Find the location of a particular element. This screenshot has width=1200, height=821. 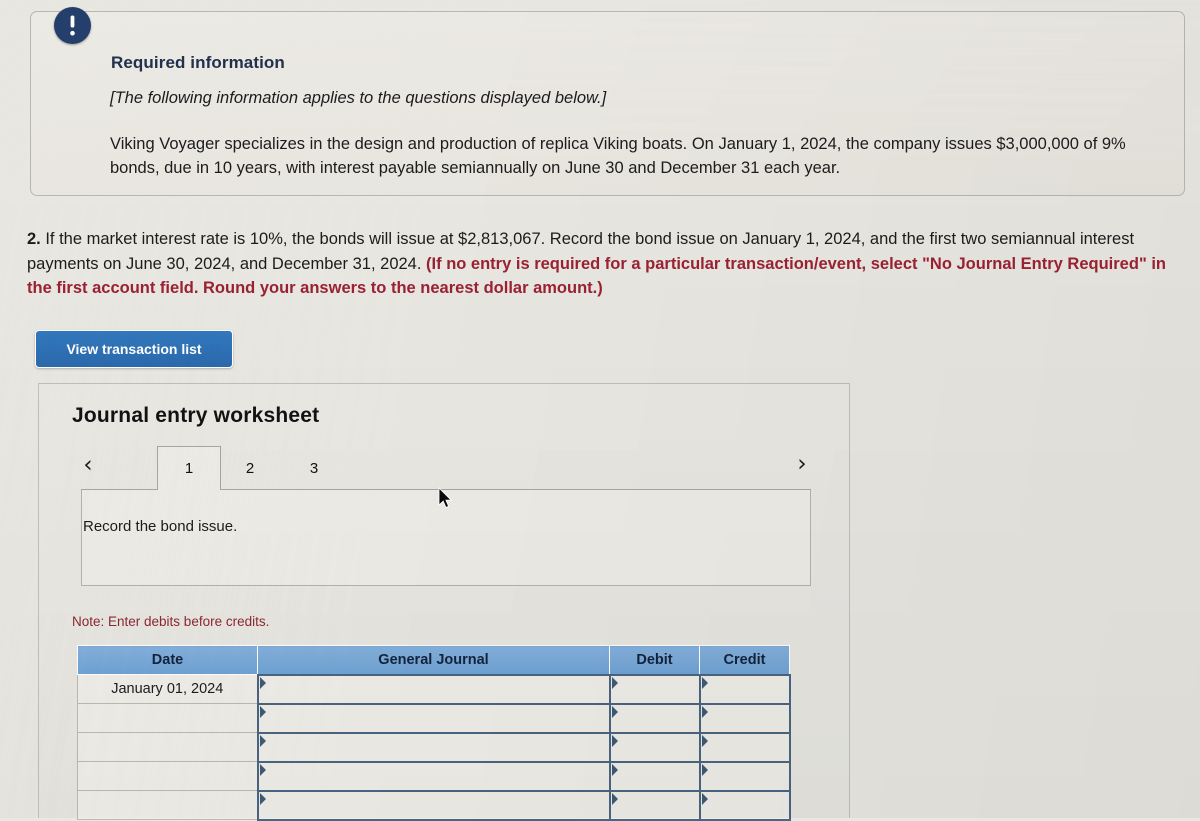

tab-prev-button: ‹ is located at coordinates (88, 465).